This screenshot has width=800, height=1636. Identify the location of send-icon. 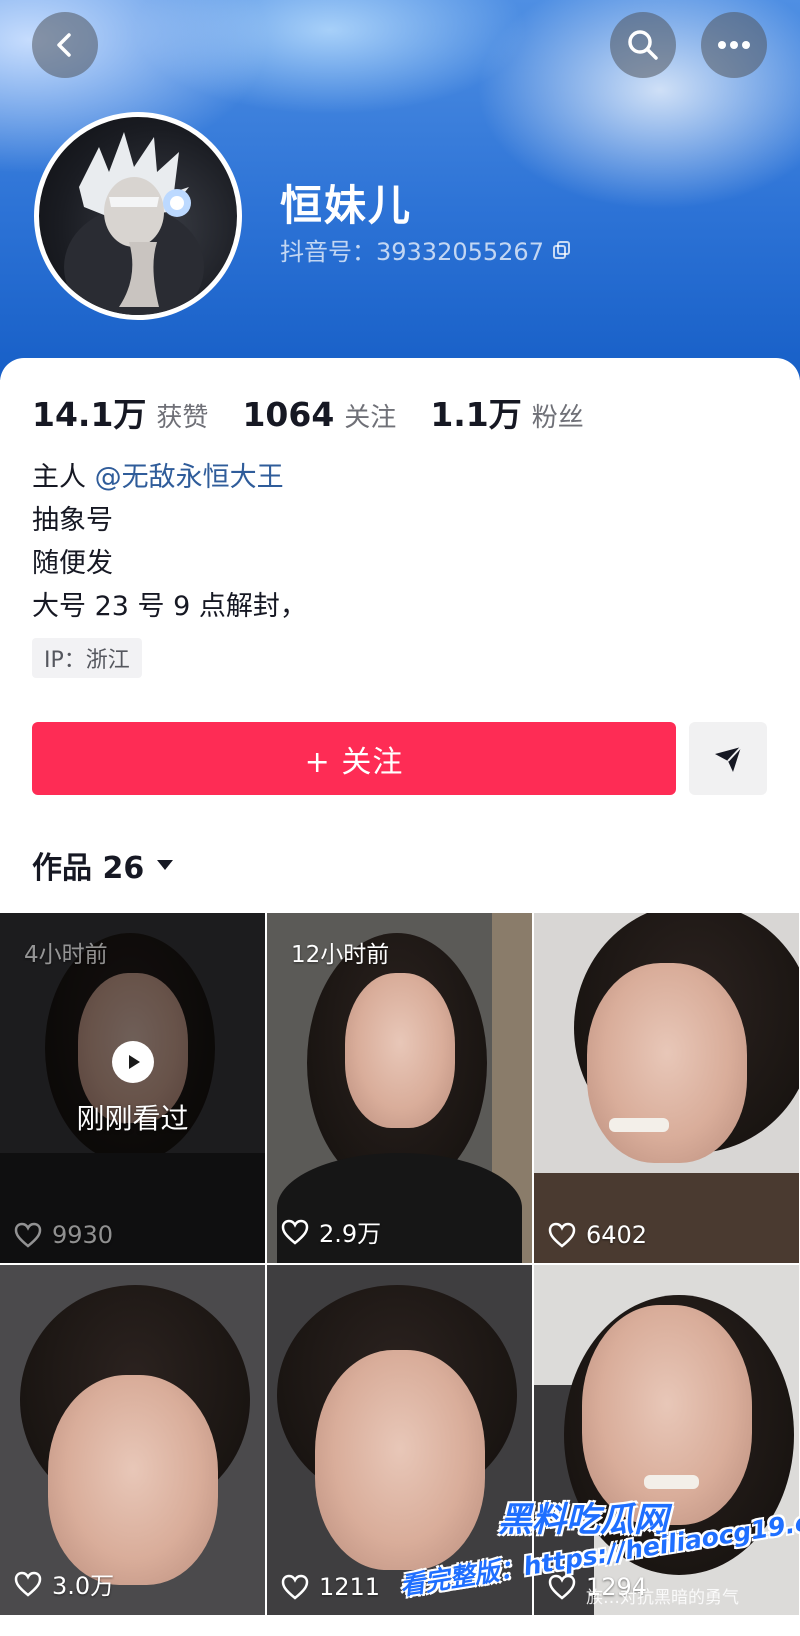
(728, 758).